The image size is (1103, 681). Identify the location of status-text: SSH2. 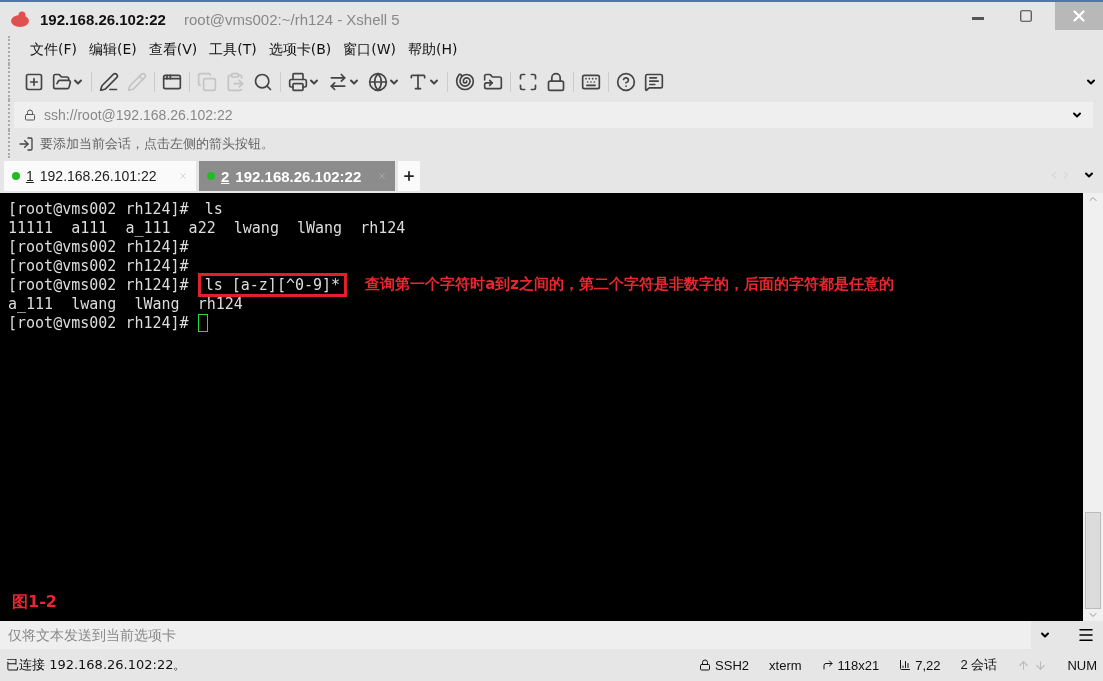
(732, 665).